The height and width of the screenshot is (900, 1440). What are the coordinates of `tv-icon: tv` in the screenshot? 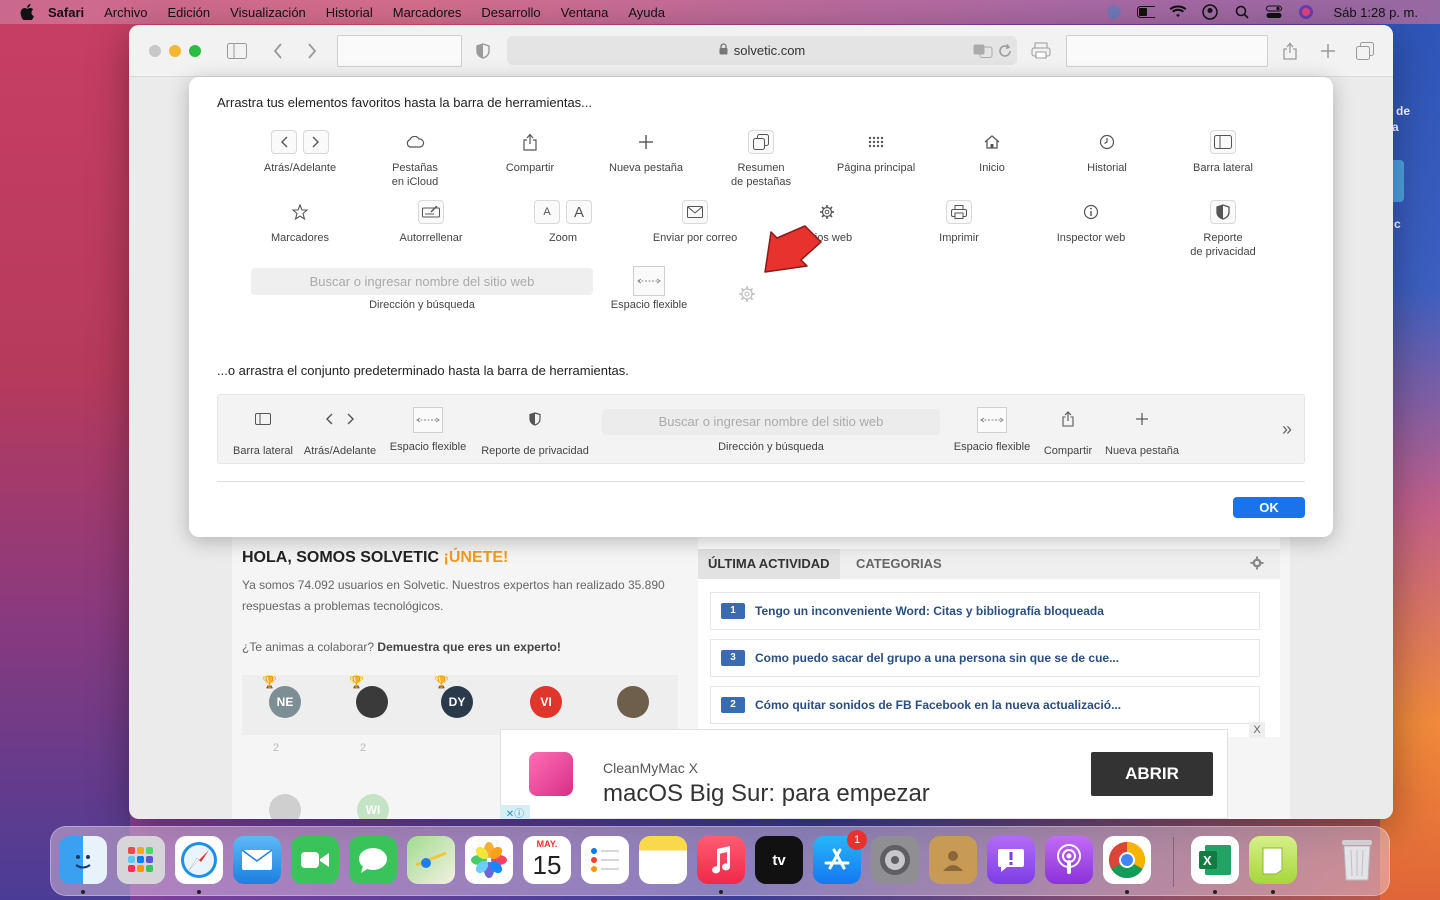 It's located at (779, 860).